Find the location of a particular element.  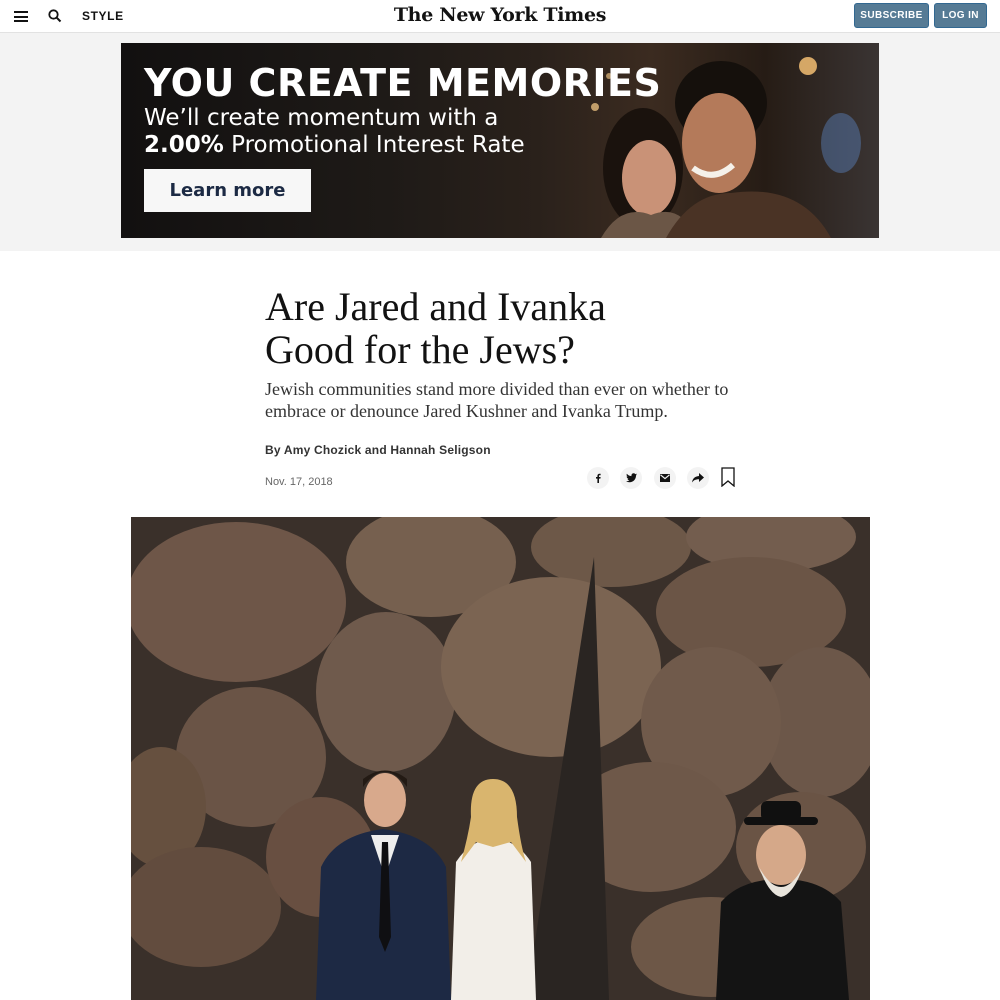

learn-more-button: Learn more is located at coordinates (227, 190).